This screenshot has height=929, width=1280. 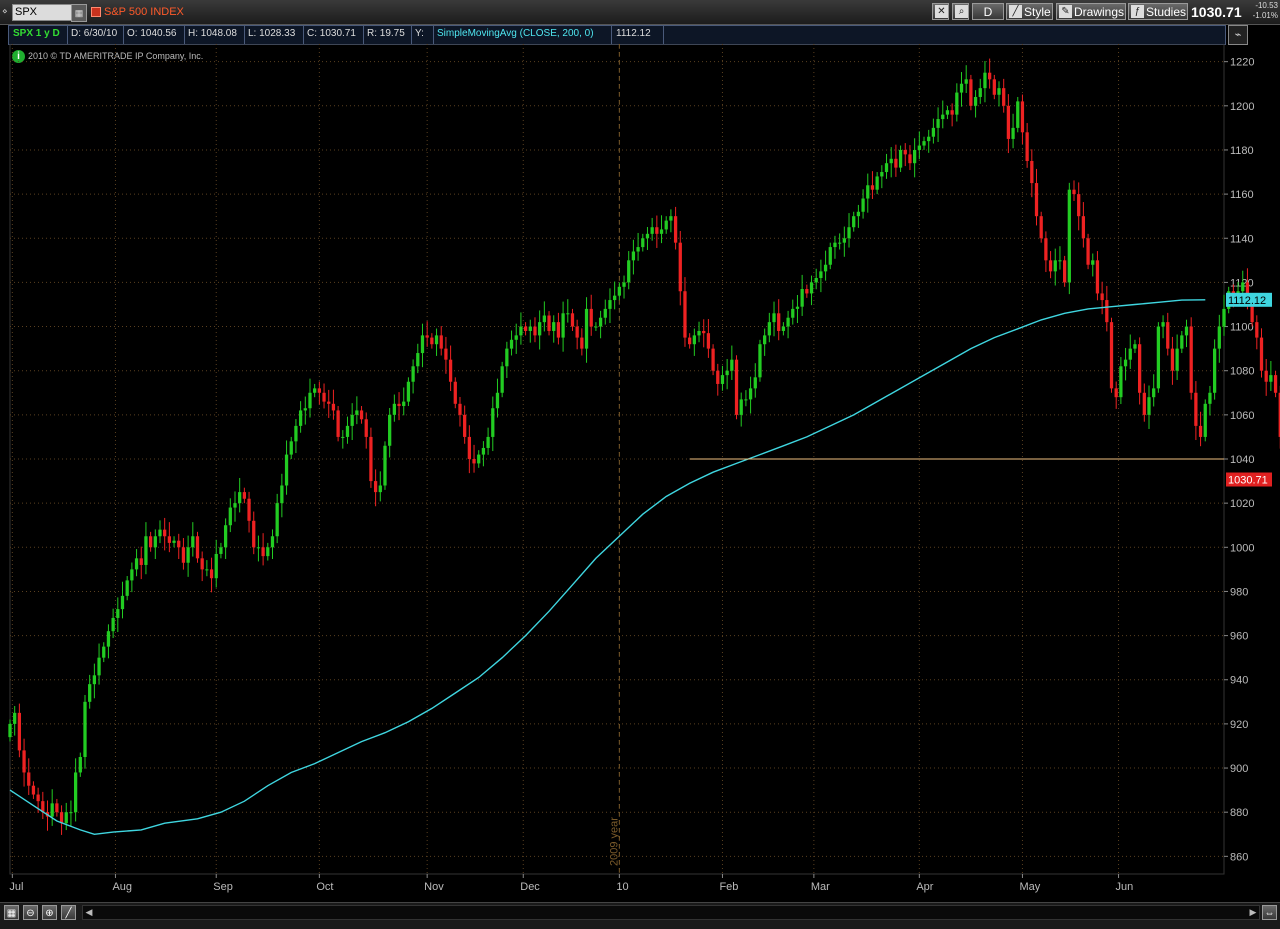 I want to click on studies-button: ƒ Studies, so click(x=1158, y=11).